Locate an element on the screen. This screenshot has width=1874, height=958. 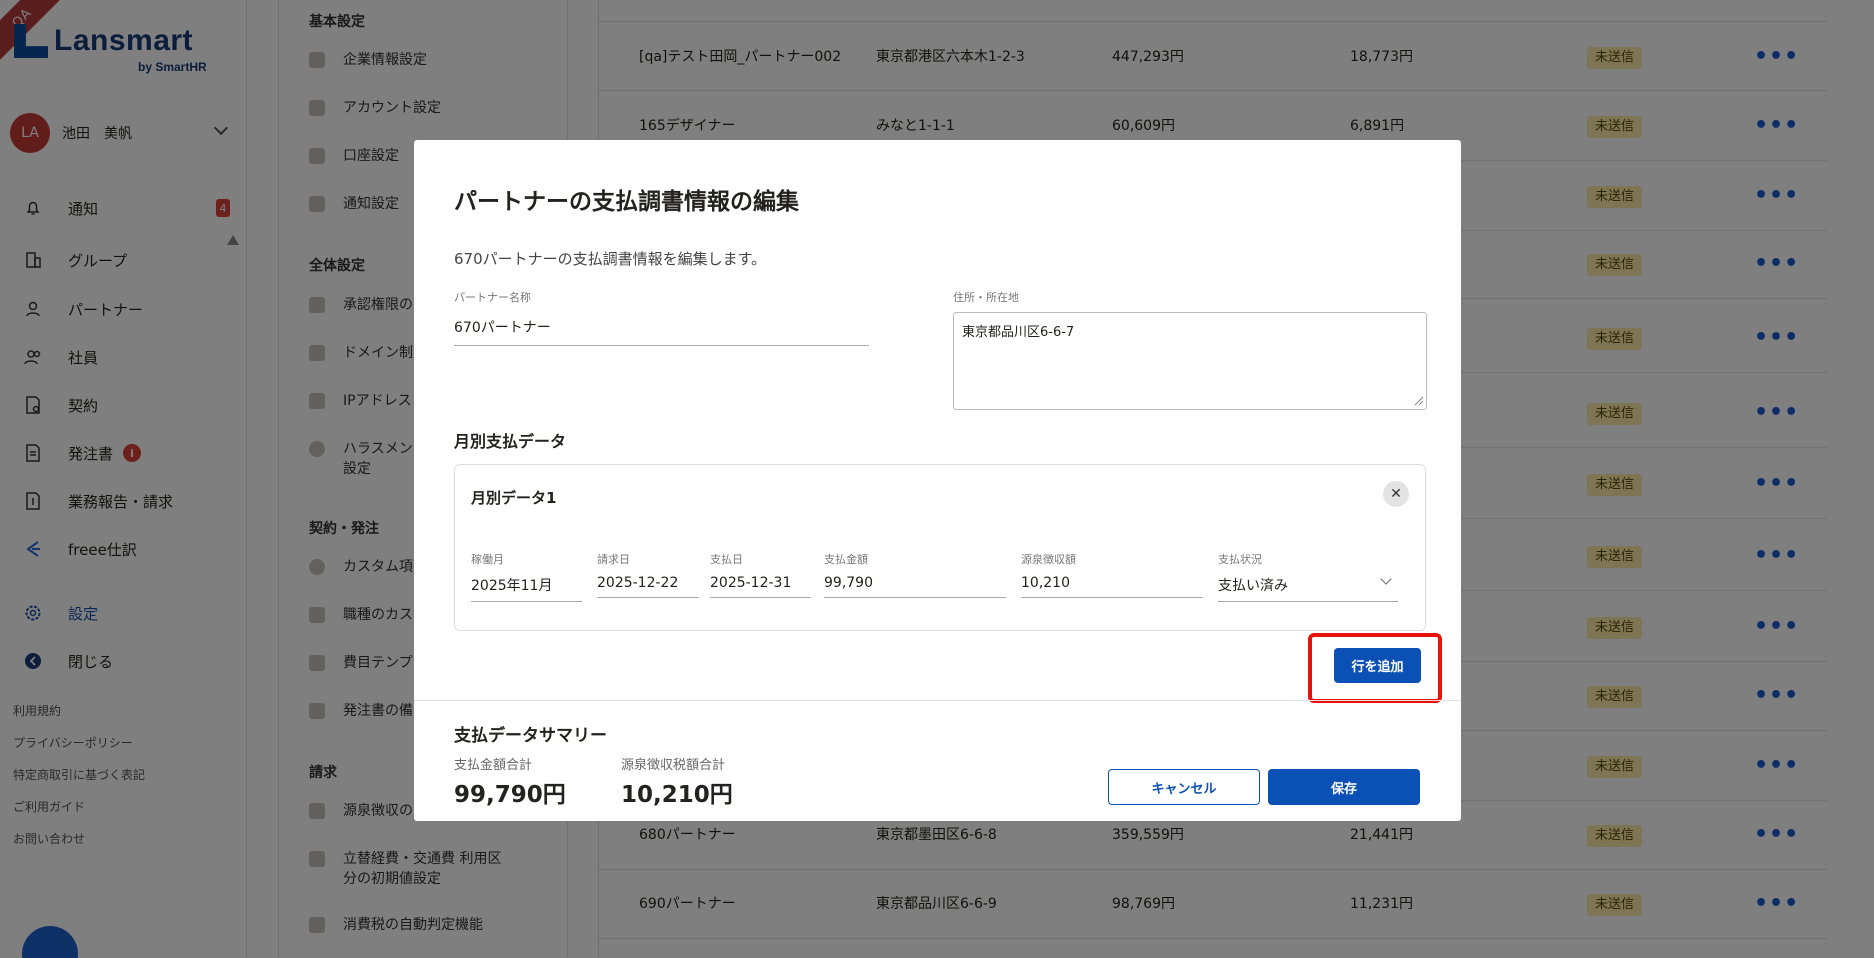
payment-status-select: 支払い済み is located at coordinates (1308, 588).